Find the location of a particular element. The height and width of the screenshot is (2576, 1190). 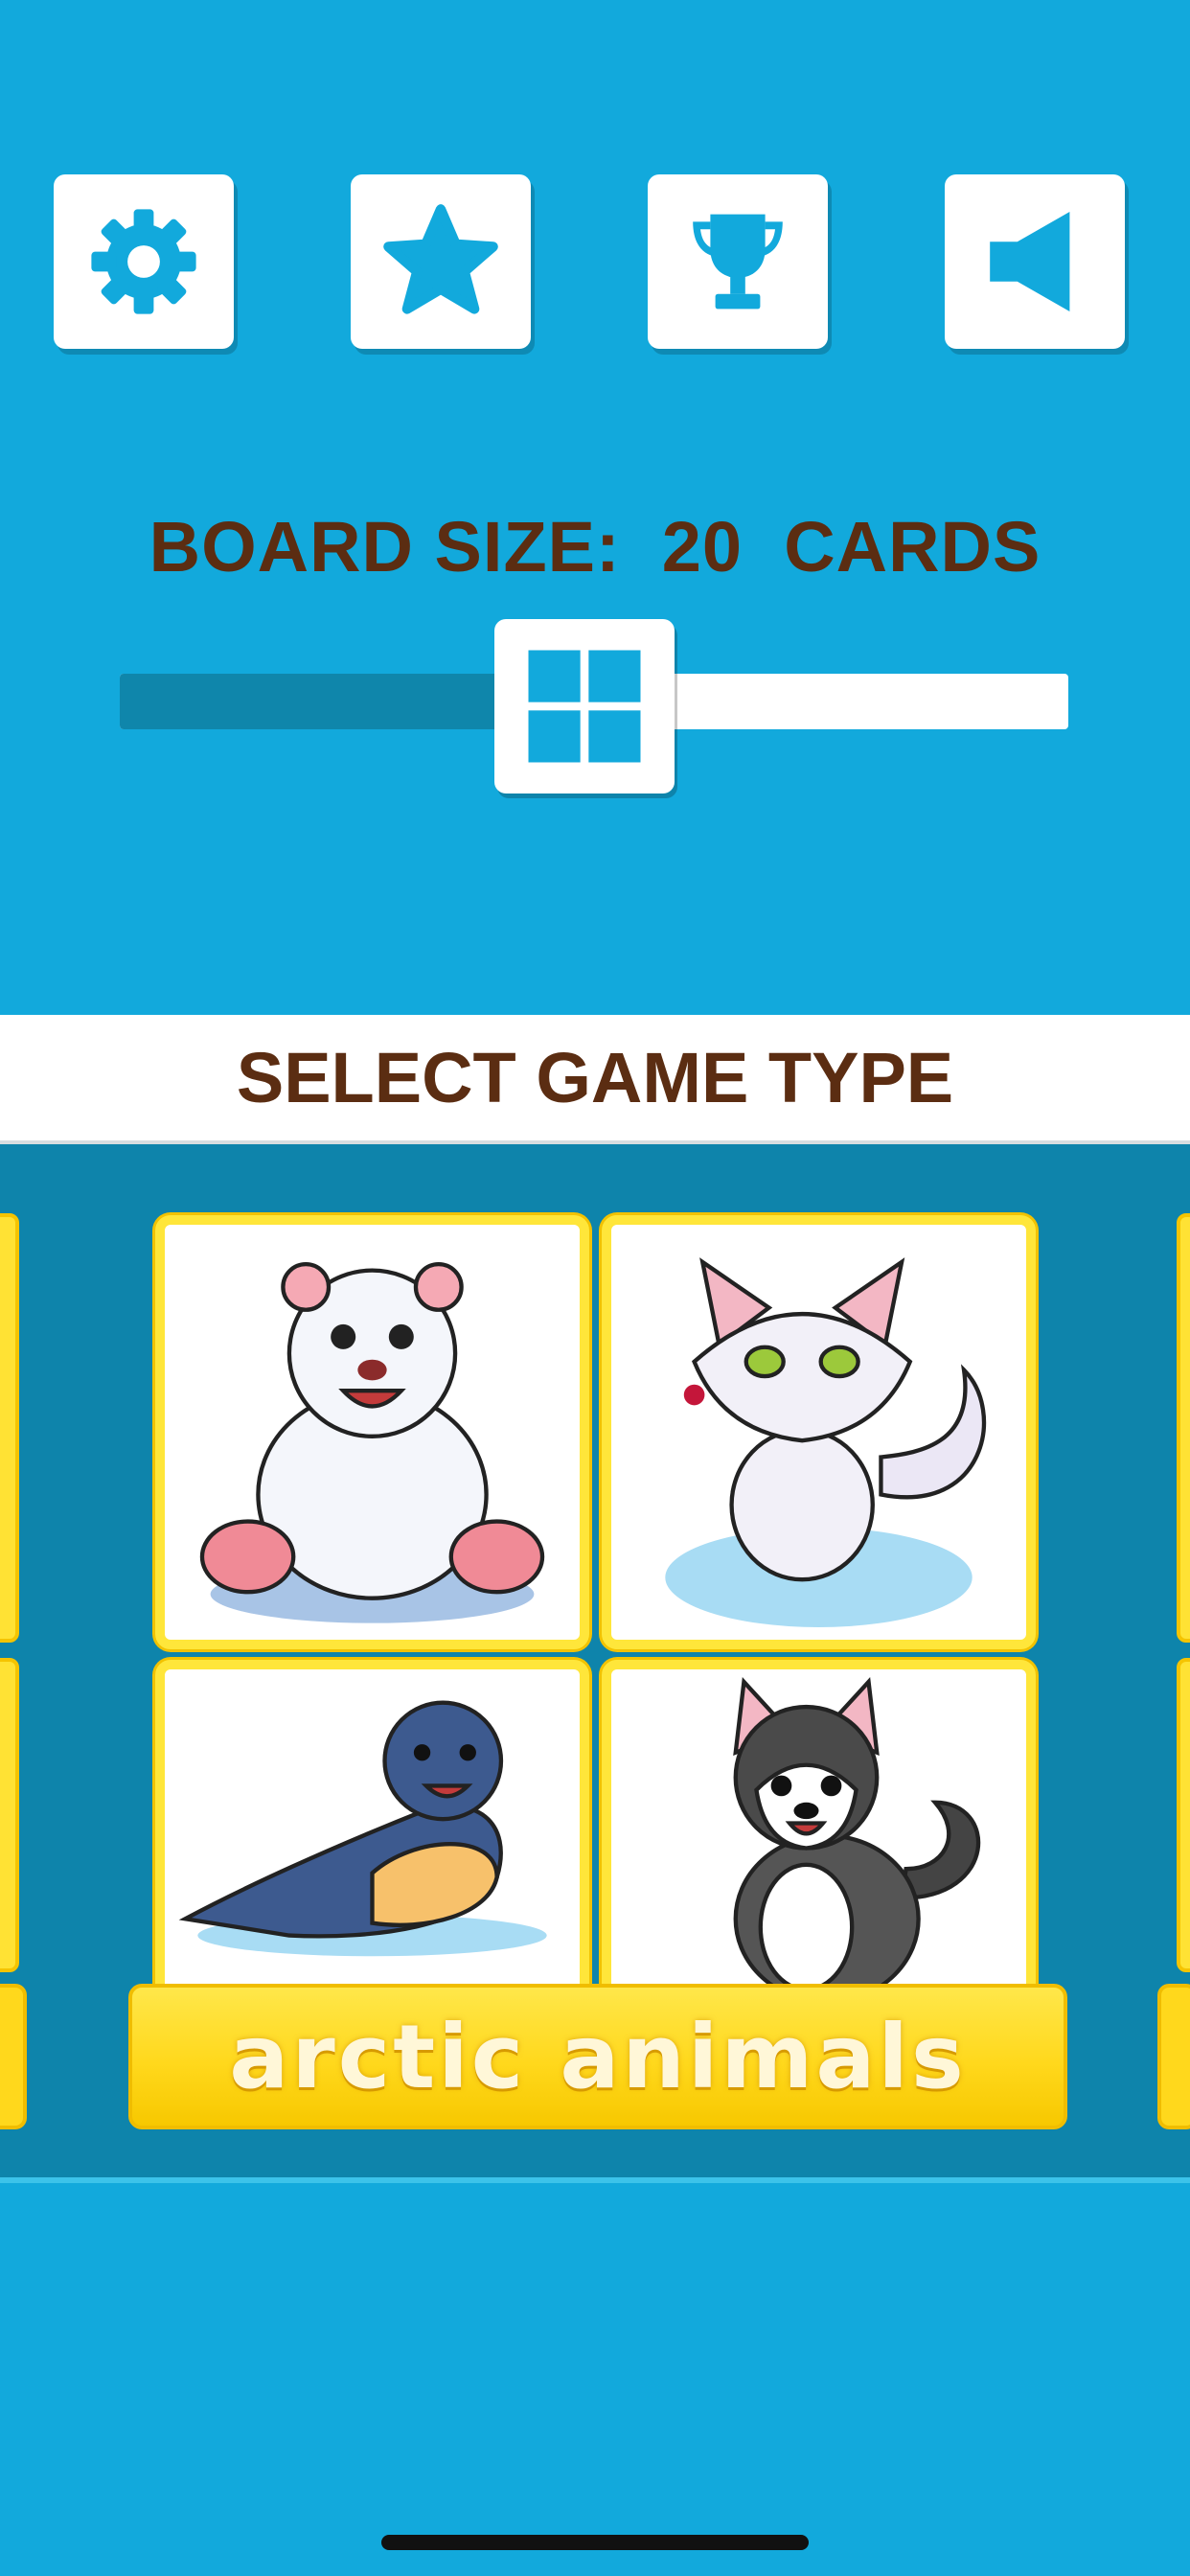

category-label: arctic animals is located at coordinates (598, 2056).